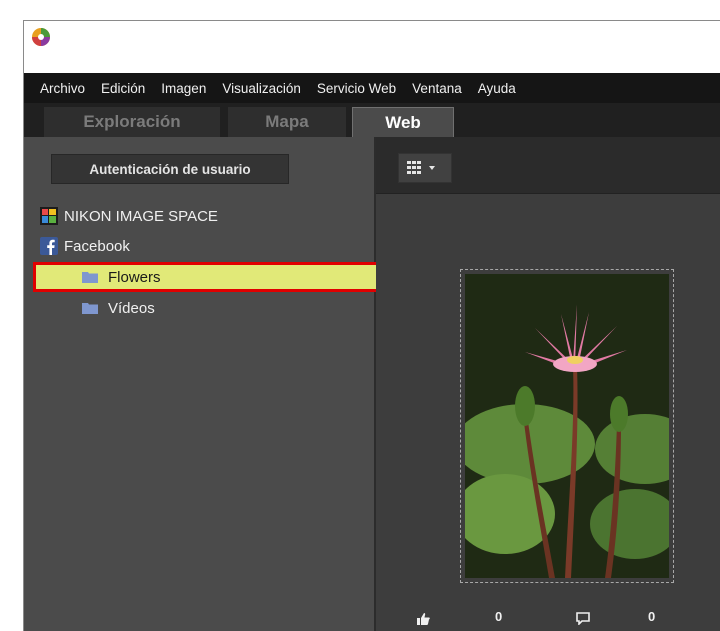  I want to click on facebook-icon, so click(49, 246).